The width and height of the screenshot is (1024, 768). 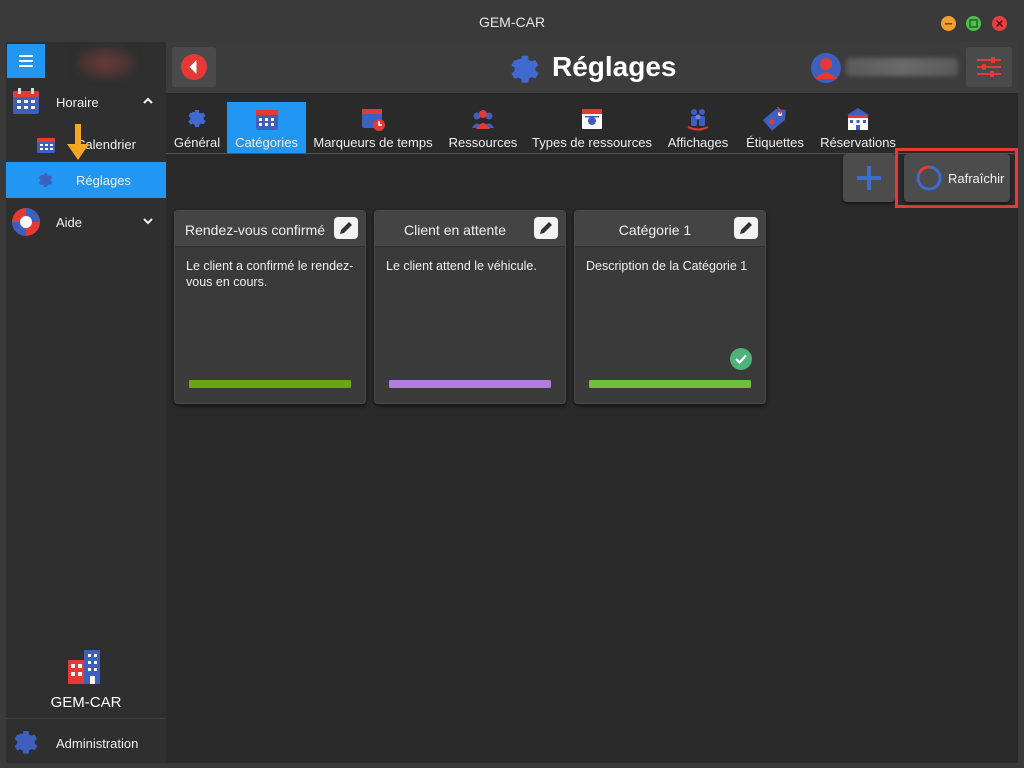 What do you see at coordinates (103, 180) in the screenshot?
I see `sidebar-item-label: Réglages` at bounding box center [103, 180].